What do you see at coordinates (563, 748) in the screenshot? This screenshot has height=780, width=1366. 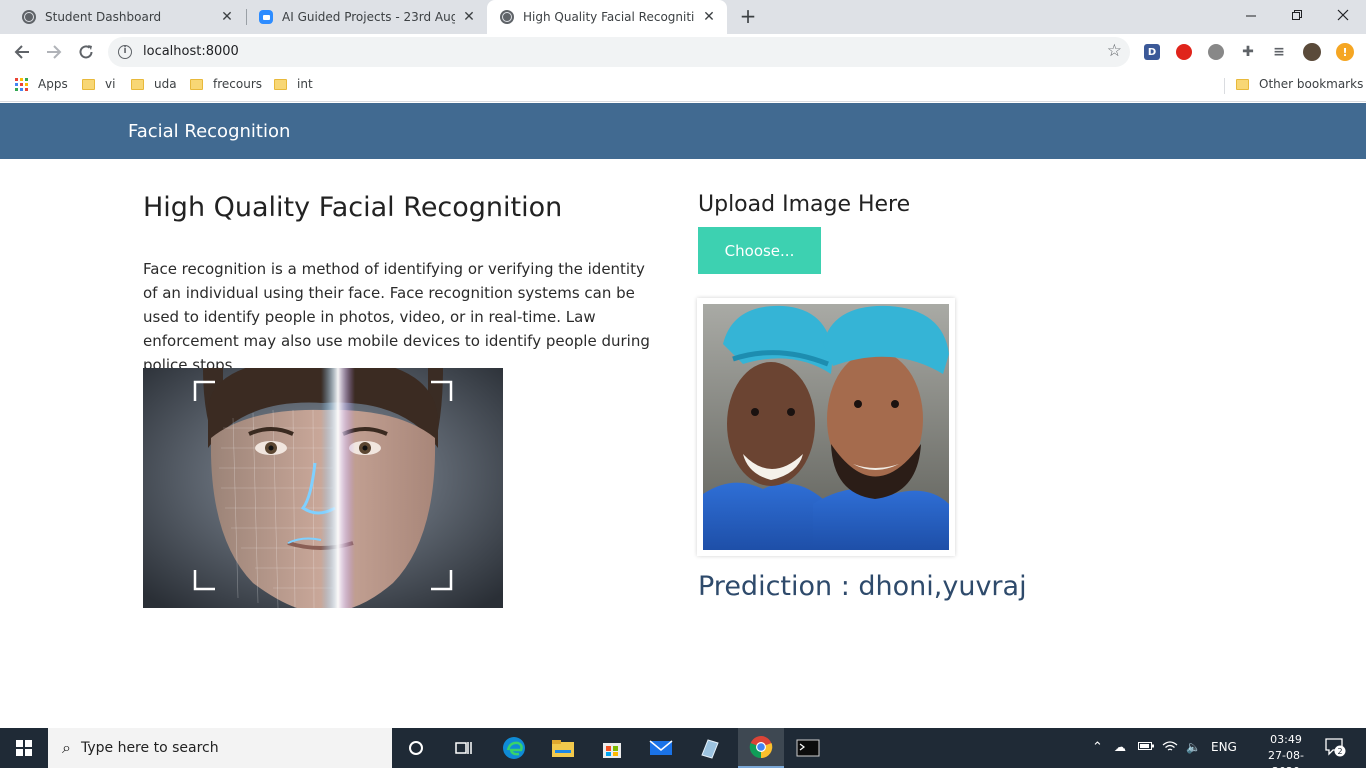 I see `file-explorer-icon` at bounding box center [563, 748].